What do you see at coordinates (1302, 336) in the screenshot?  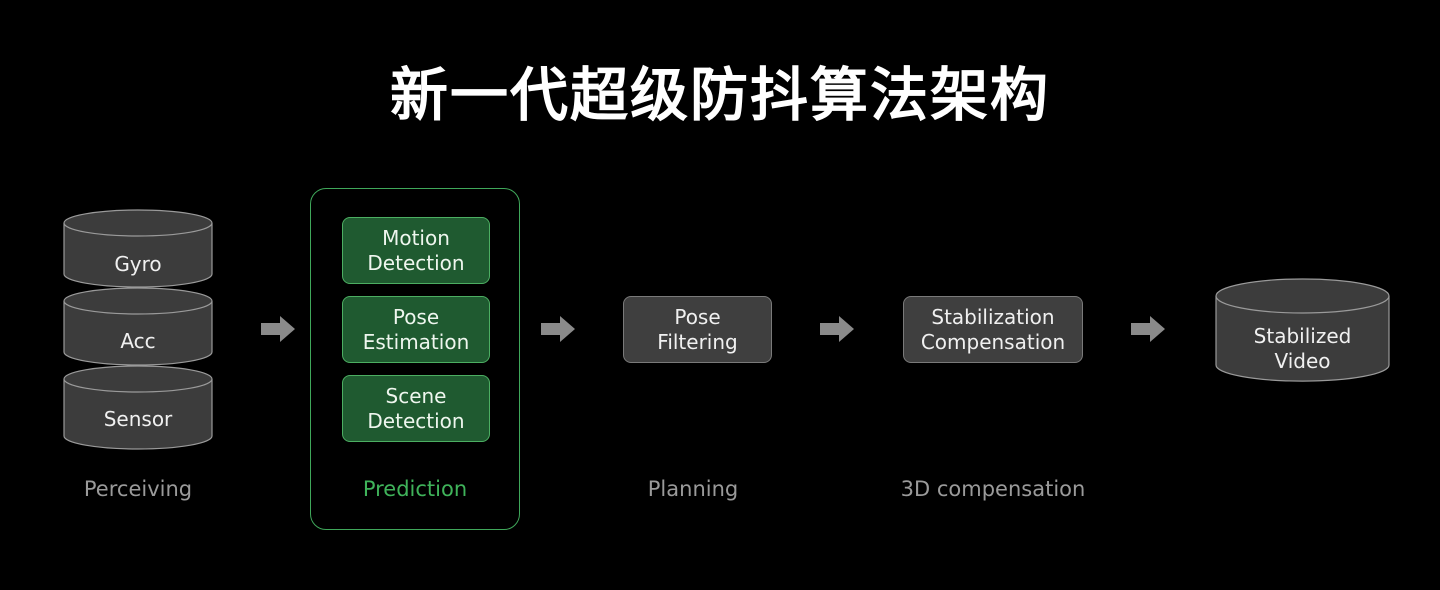 I see `output-label-line1: Stabilized` at bounding box center [1302, 336].